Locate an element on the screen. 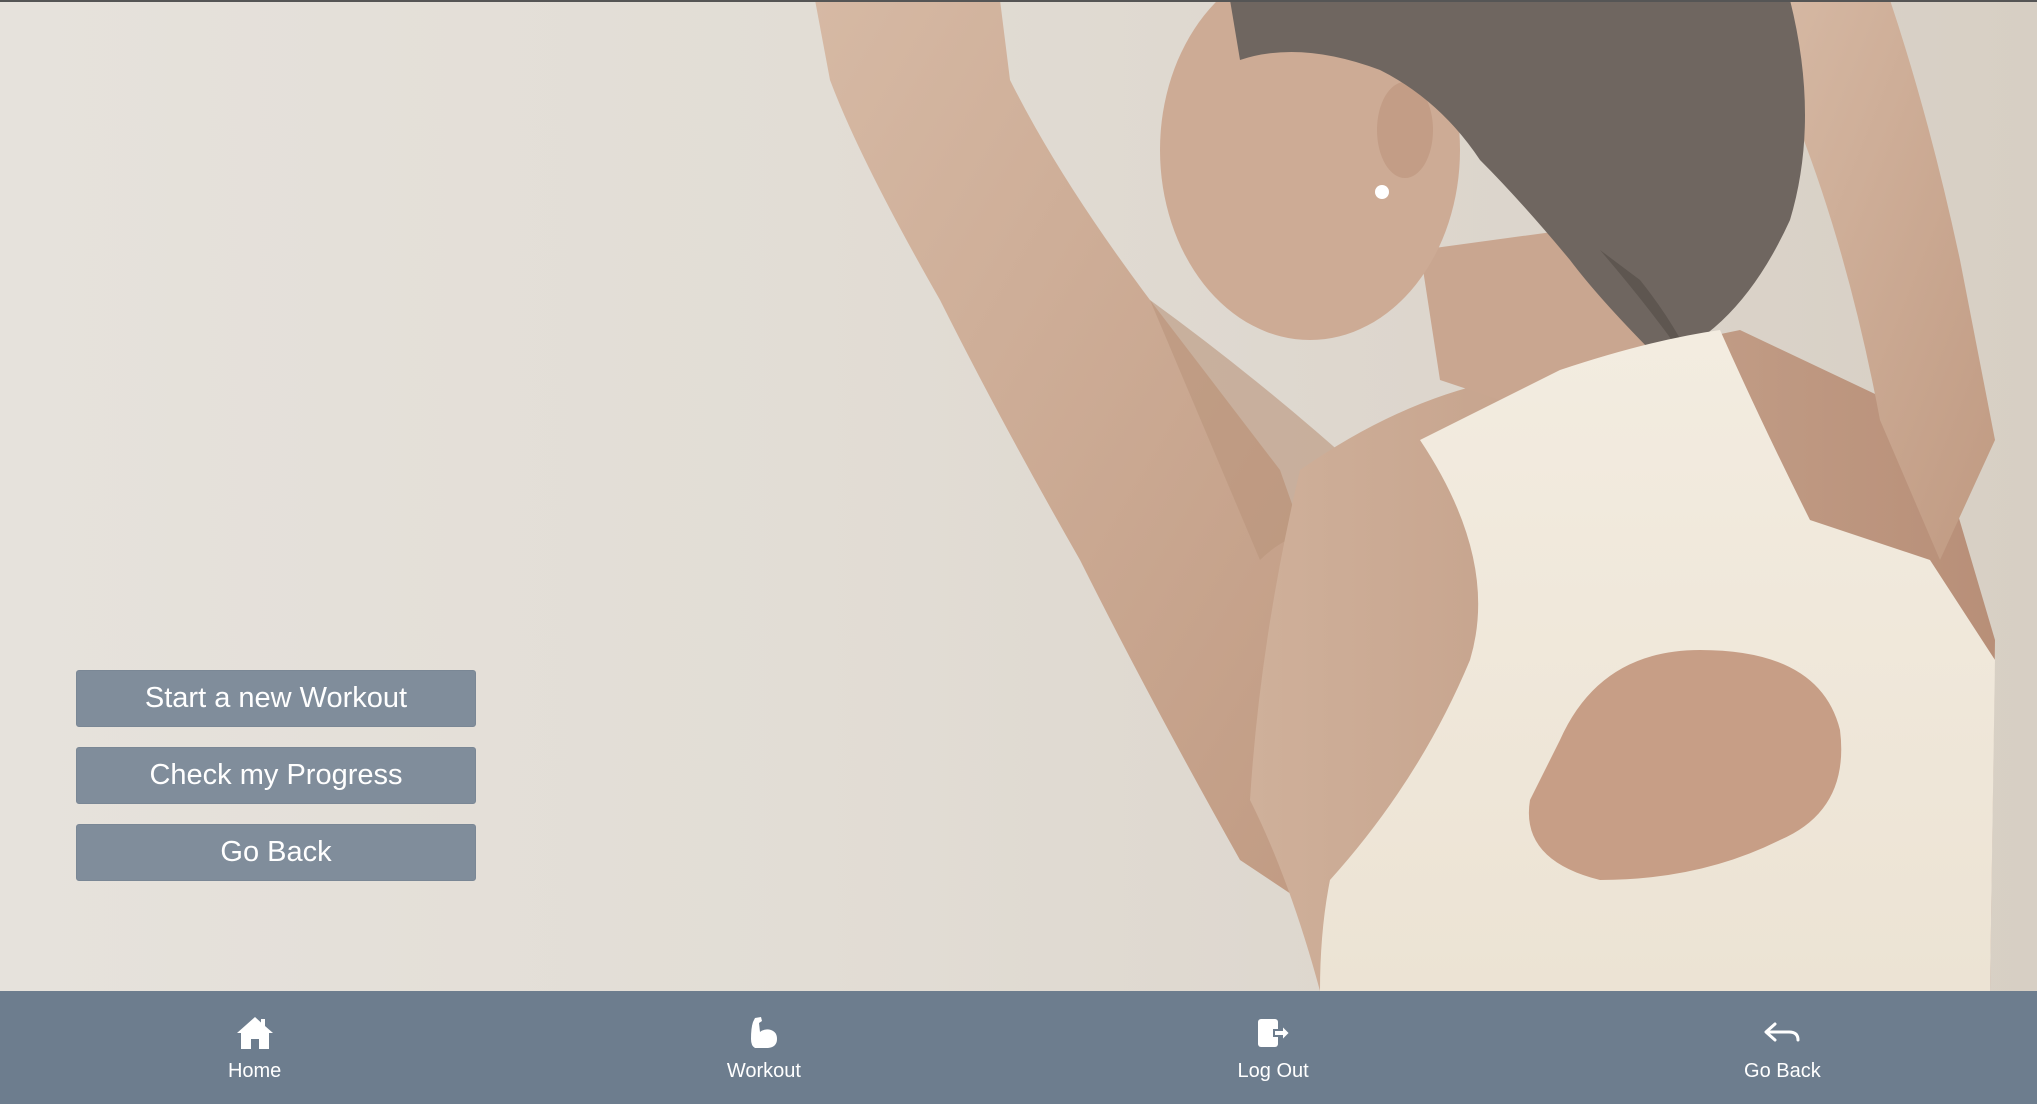 The image size is (2037, 1104). logout-icon is located at coordinates (1275, 1033).